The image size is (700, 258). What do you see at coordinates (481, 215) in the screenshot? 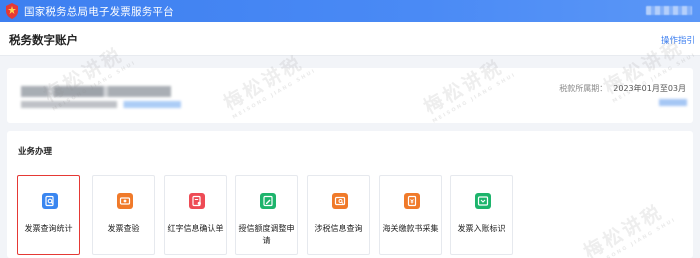
I see `tile-invoice-entry-mark: 发票入账标识` at bounding box center [481, 215].